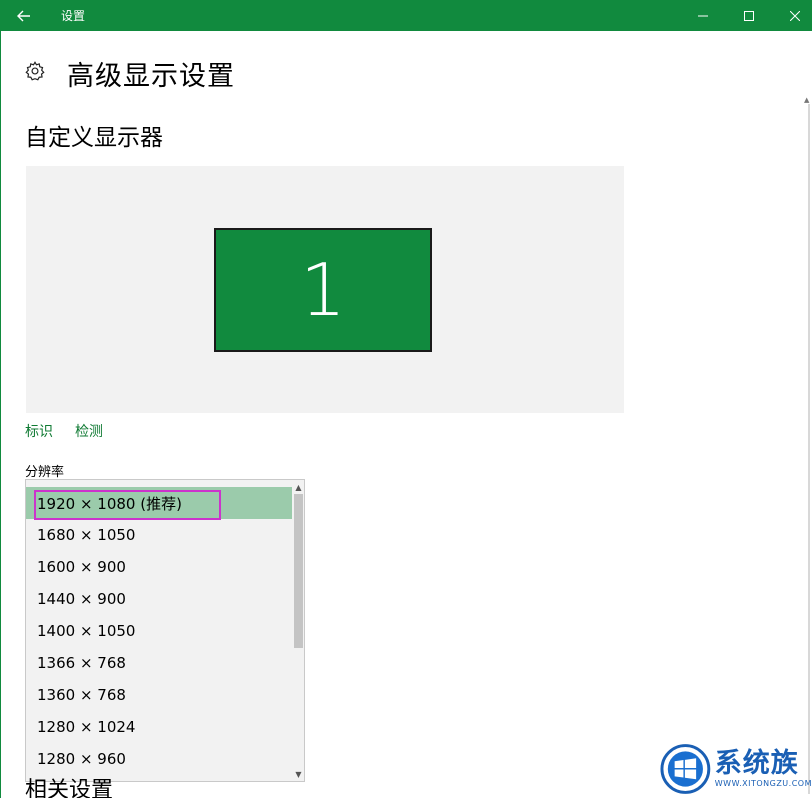  Describe the element at coordinates (0, 414) in the screenshot. I see `window-border` at that location.